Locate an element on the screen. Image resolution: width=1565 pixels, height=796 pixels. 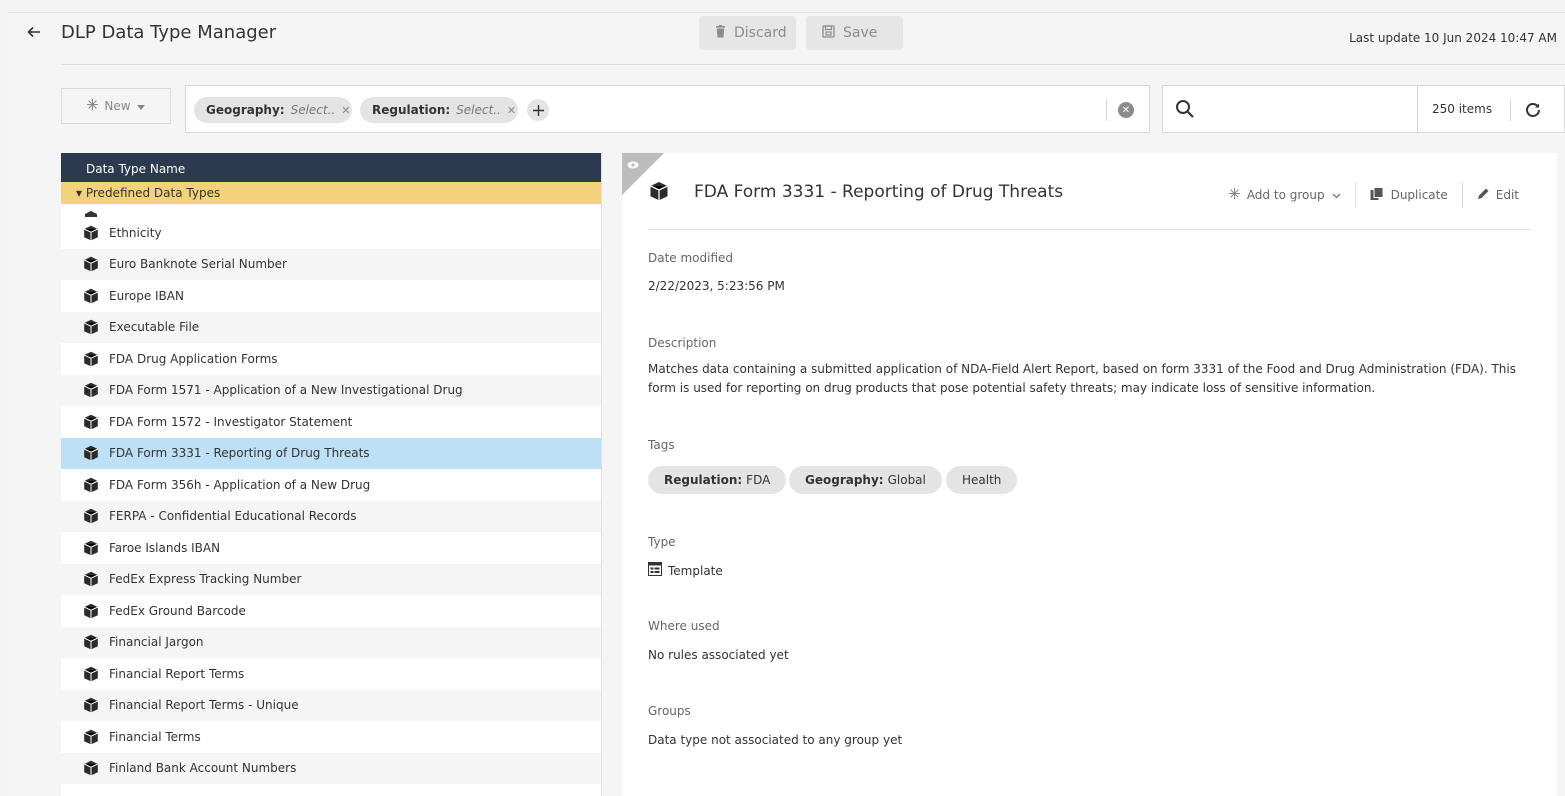
tag-regulation: Regulation: FDA is located at coordinates (717, 480).